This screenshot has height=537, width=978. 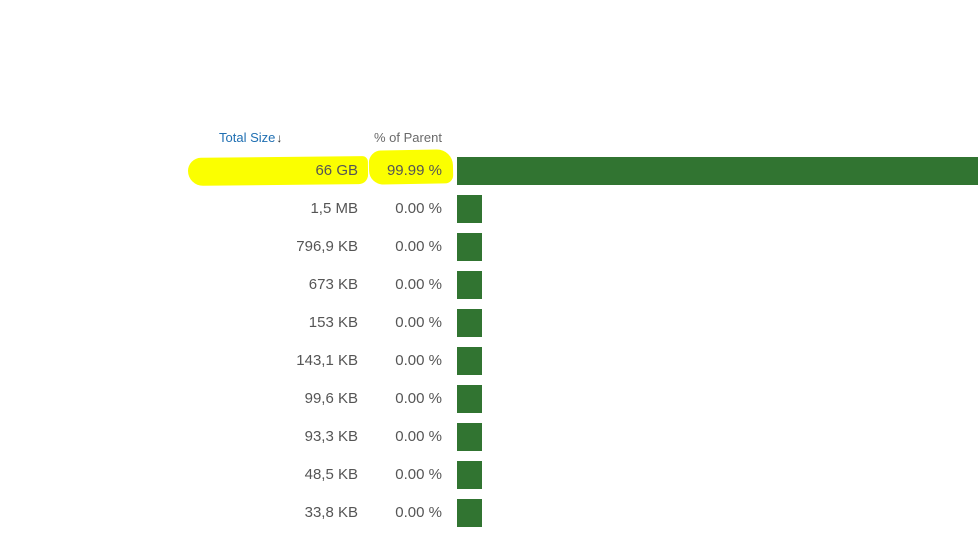 What do you see at coordinates (279, 138) in the screenshot?
I see `sort-descending-icon: ↓` at bounding box center [279, 138].